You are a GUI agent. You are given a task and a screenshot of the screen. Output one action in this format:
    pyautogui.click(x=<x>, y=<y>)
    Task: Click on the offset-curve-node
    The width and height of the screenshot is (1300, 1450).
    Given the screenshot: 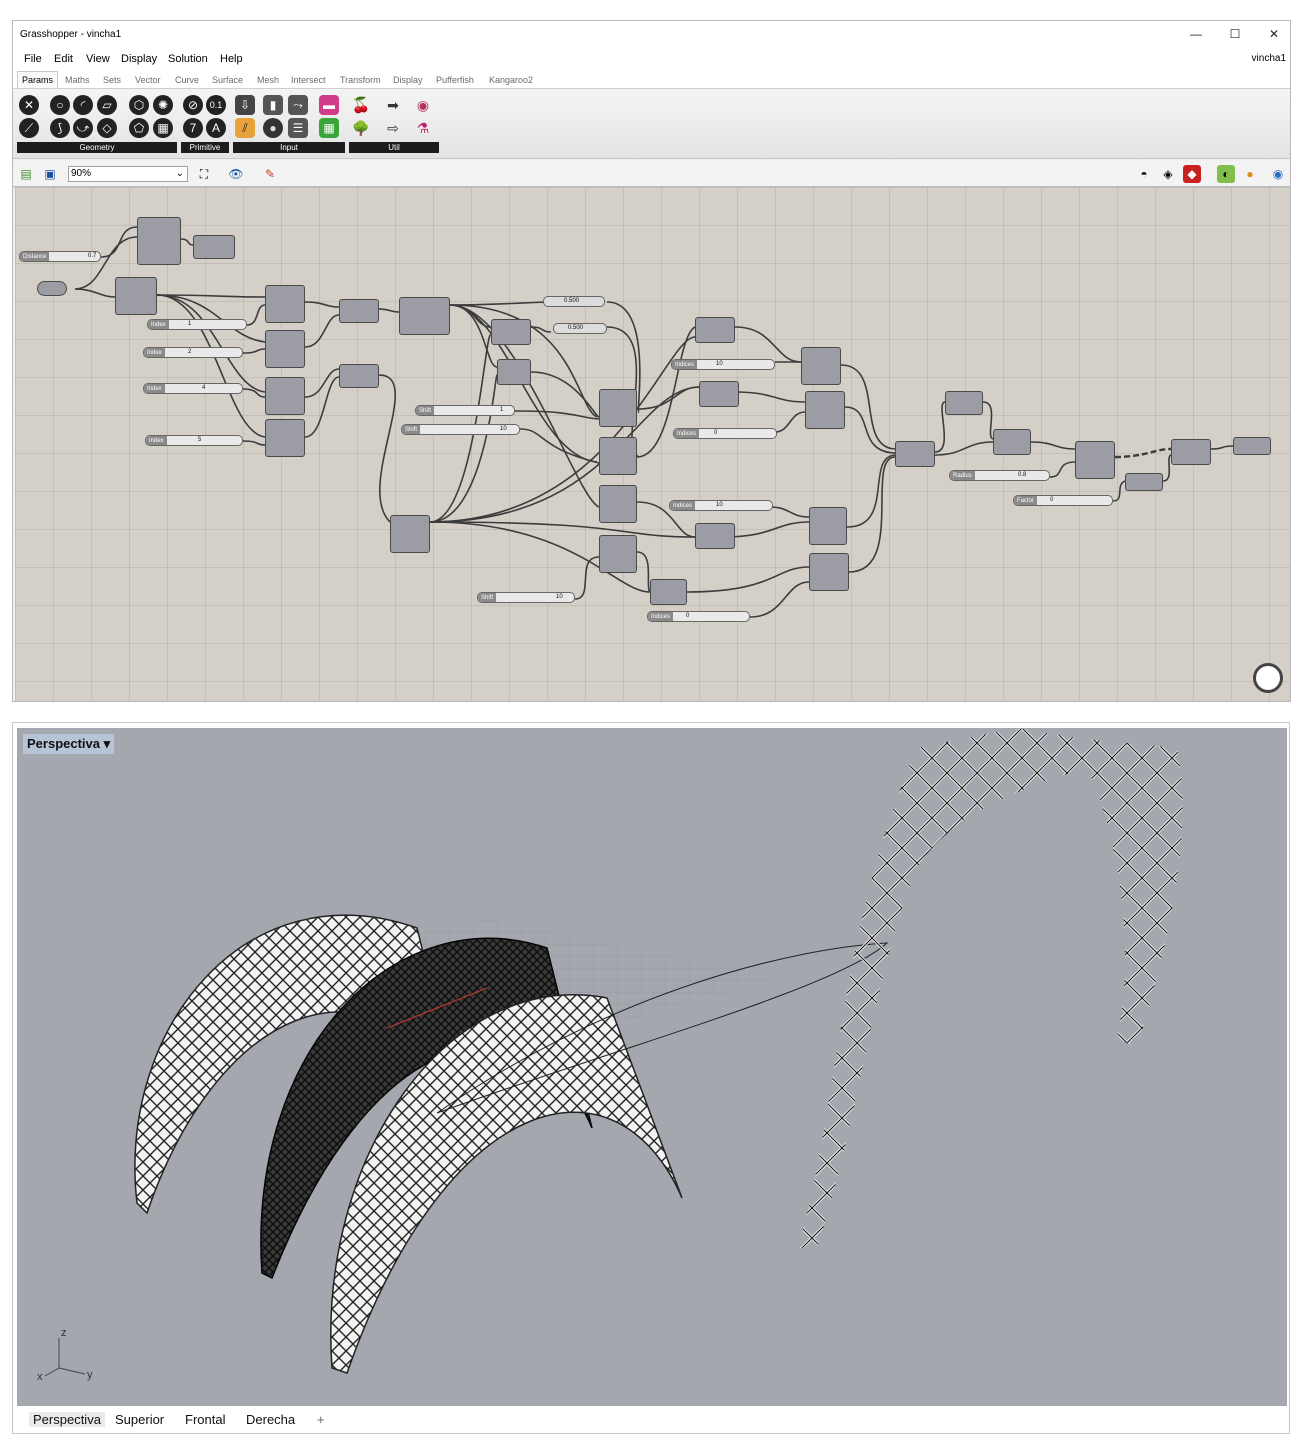 What is the action you would take?
    pyautogui.click(x=159, y=241)
    